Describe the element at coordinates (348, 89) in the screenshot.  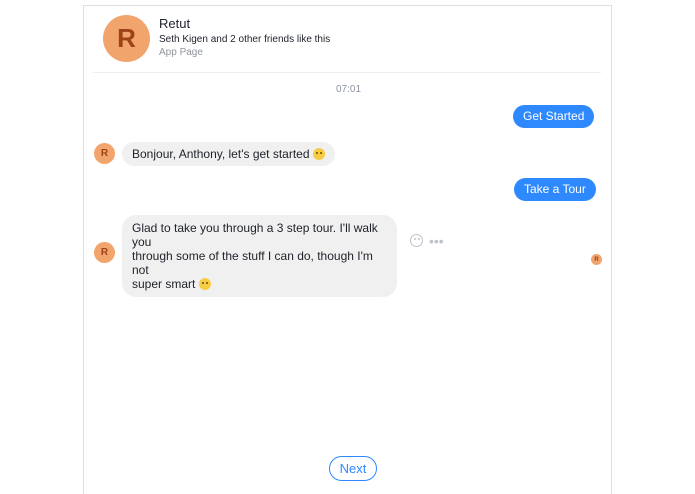
I see `message-timestamp: 07:01` at that location.